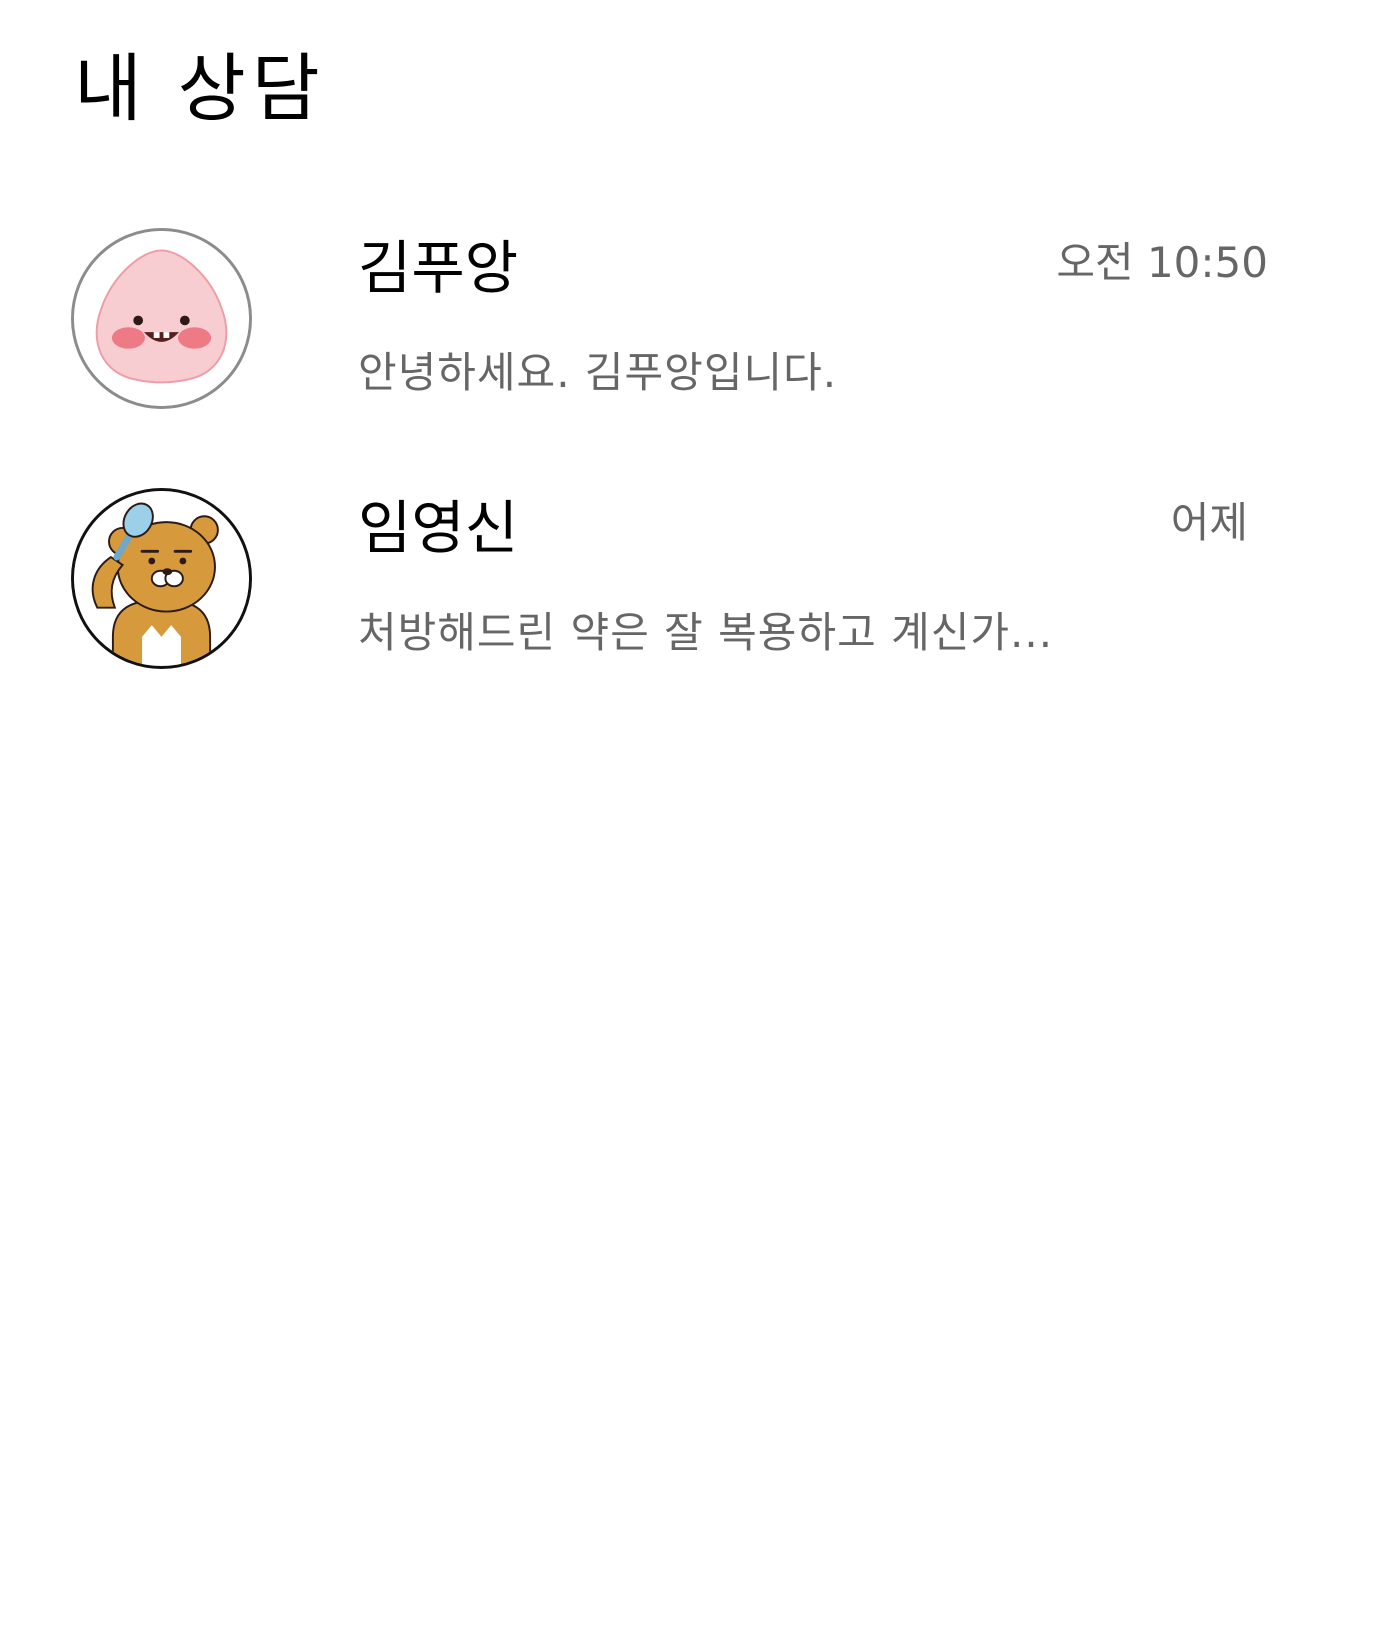 The height and width of the screenshot is (1652, 1394). What do you see at coordinates (200, 89) in the screenshot?
I see `page-title: 내 상담` at bounding box center [200, 89].